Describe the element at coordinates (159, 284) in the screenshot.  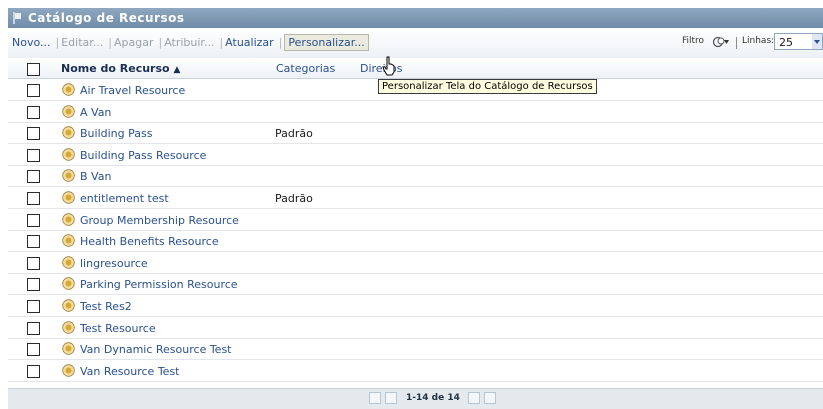
I see `resource-name-link: Parking Permission Resource` at that location.